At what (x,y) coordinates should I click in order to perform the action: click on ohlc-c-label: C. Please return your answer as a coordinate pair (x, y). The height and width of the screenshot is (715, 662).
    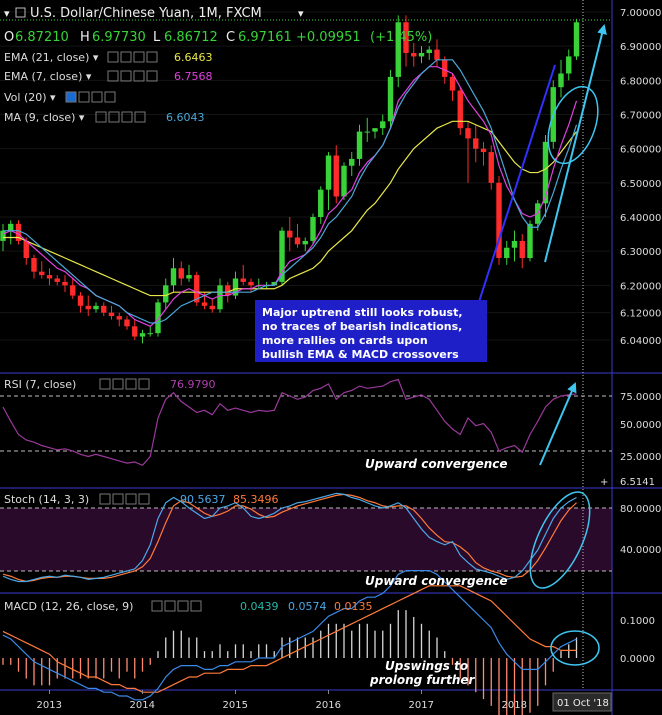
    Looking at the image, I should click on (230, 37).